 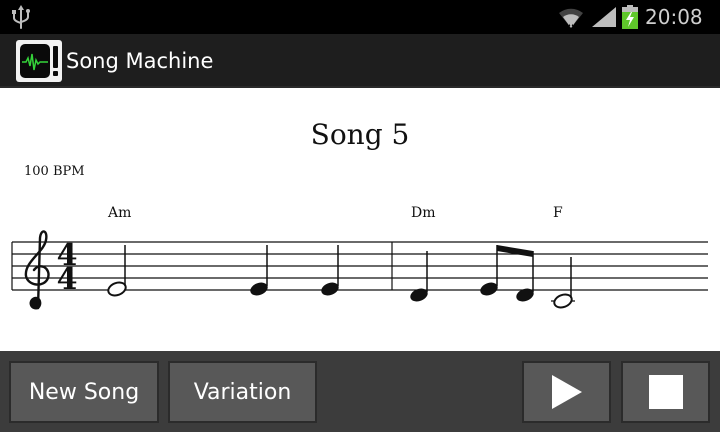 I want to click on play-button, so click(x=566, y=392).